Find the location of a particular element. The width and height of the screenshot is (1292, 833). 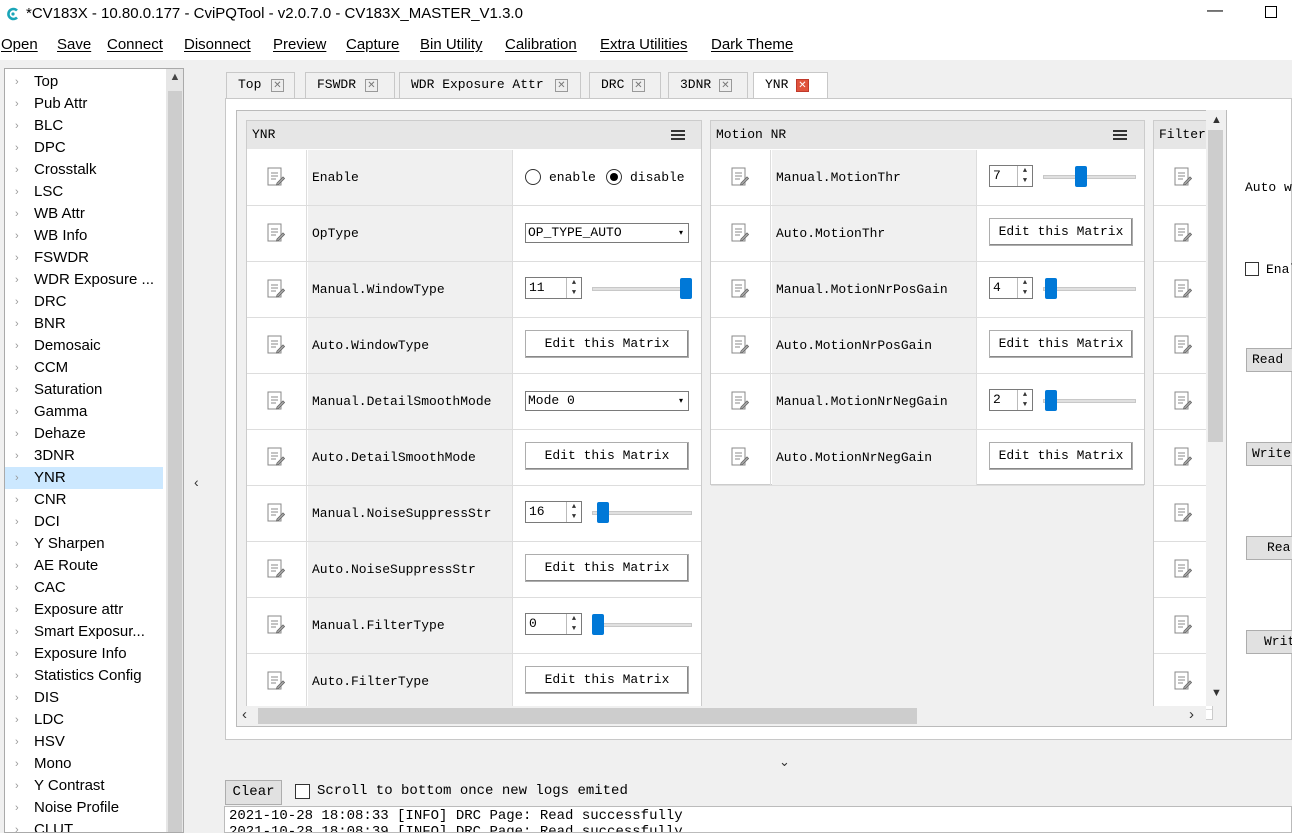

write-button: Write is located at coordinates (1269, 454).